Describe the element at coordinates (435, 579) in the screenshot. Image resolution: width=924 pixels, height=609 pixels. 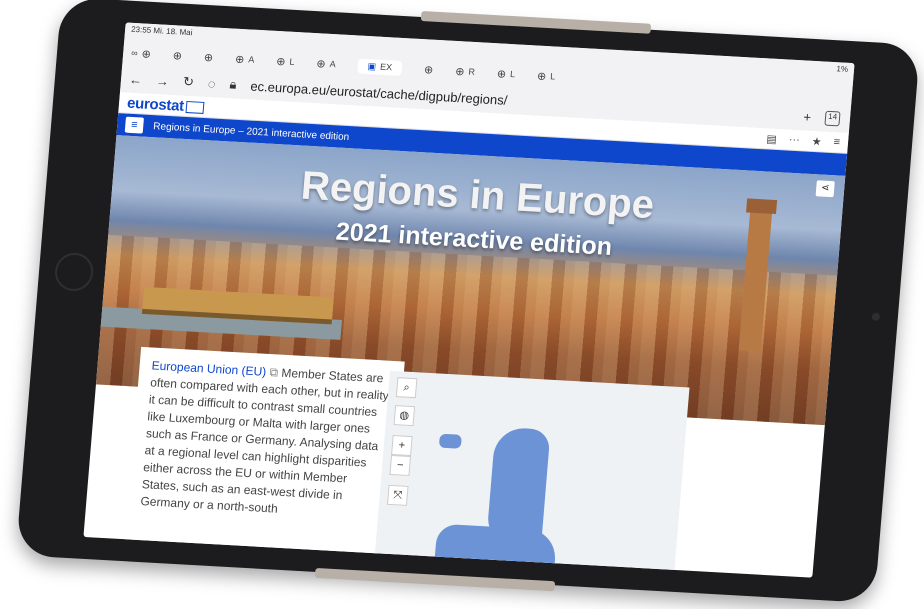
I see `tablet-case-clip-bottom` at that location.